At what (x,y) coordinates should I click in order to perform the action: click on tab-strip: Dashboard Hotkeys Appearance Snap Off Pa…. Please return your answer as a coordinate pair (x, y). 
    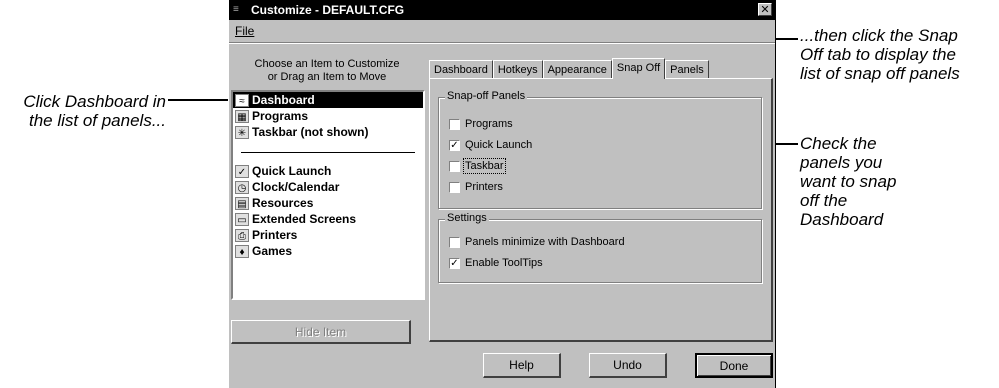
    Looking at the image, I should click on (569, 68).